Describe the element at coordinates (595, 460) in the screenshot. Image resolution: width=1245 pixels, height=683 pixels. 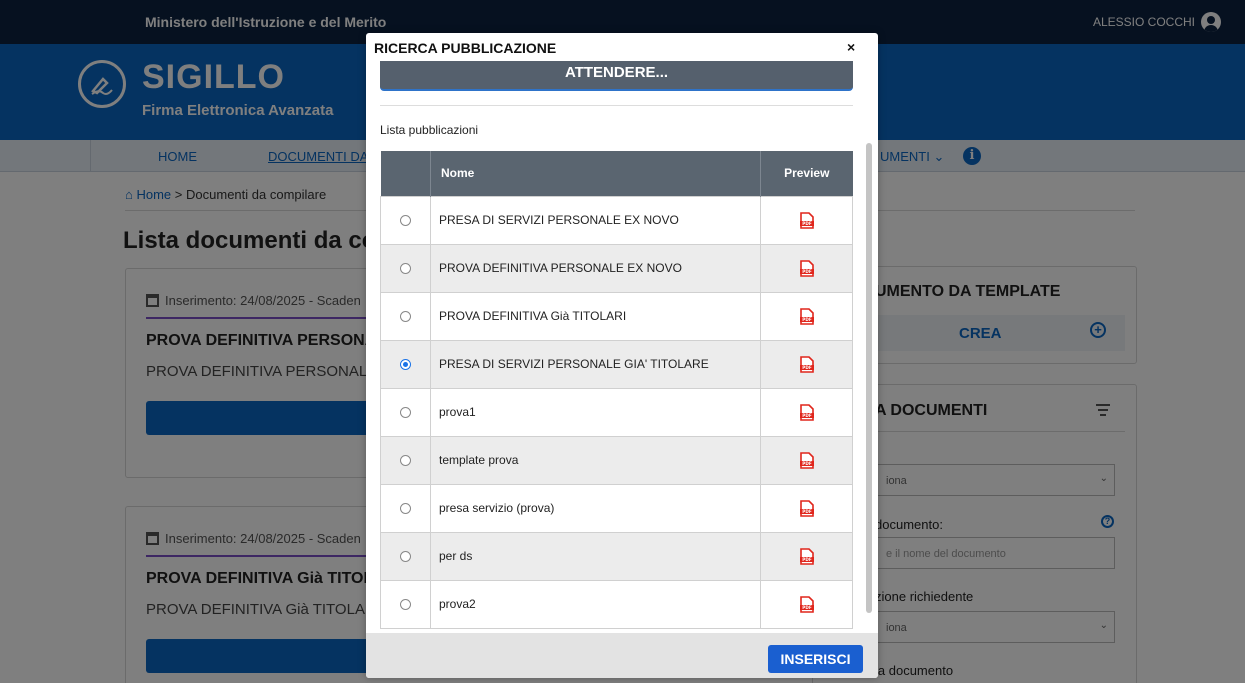
I see `row-name: template prova` at that location.